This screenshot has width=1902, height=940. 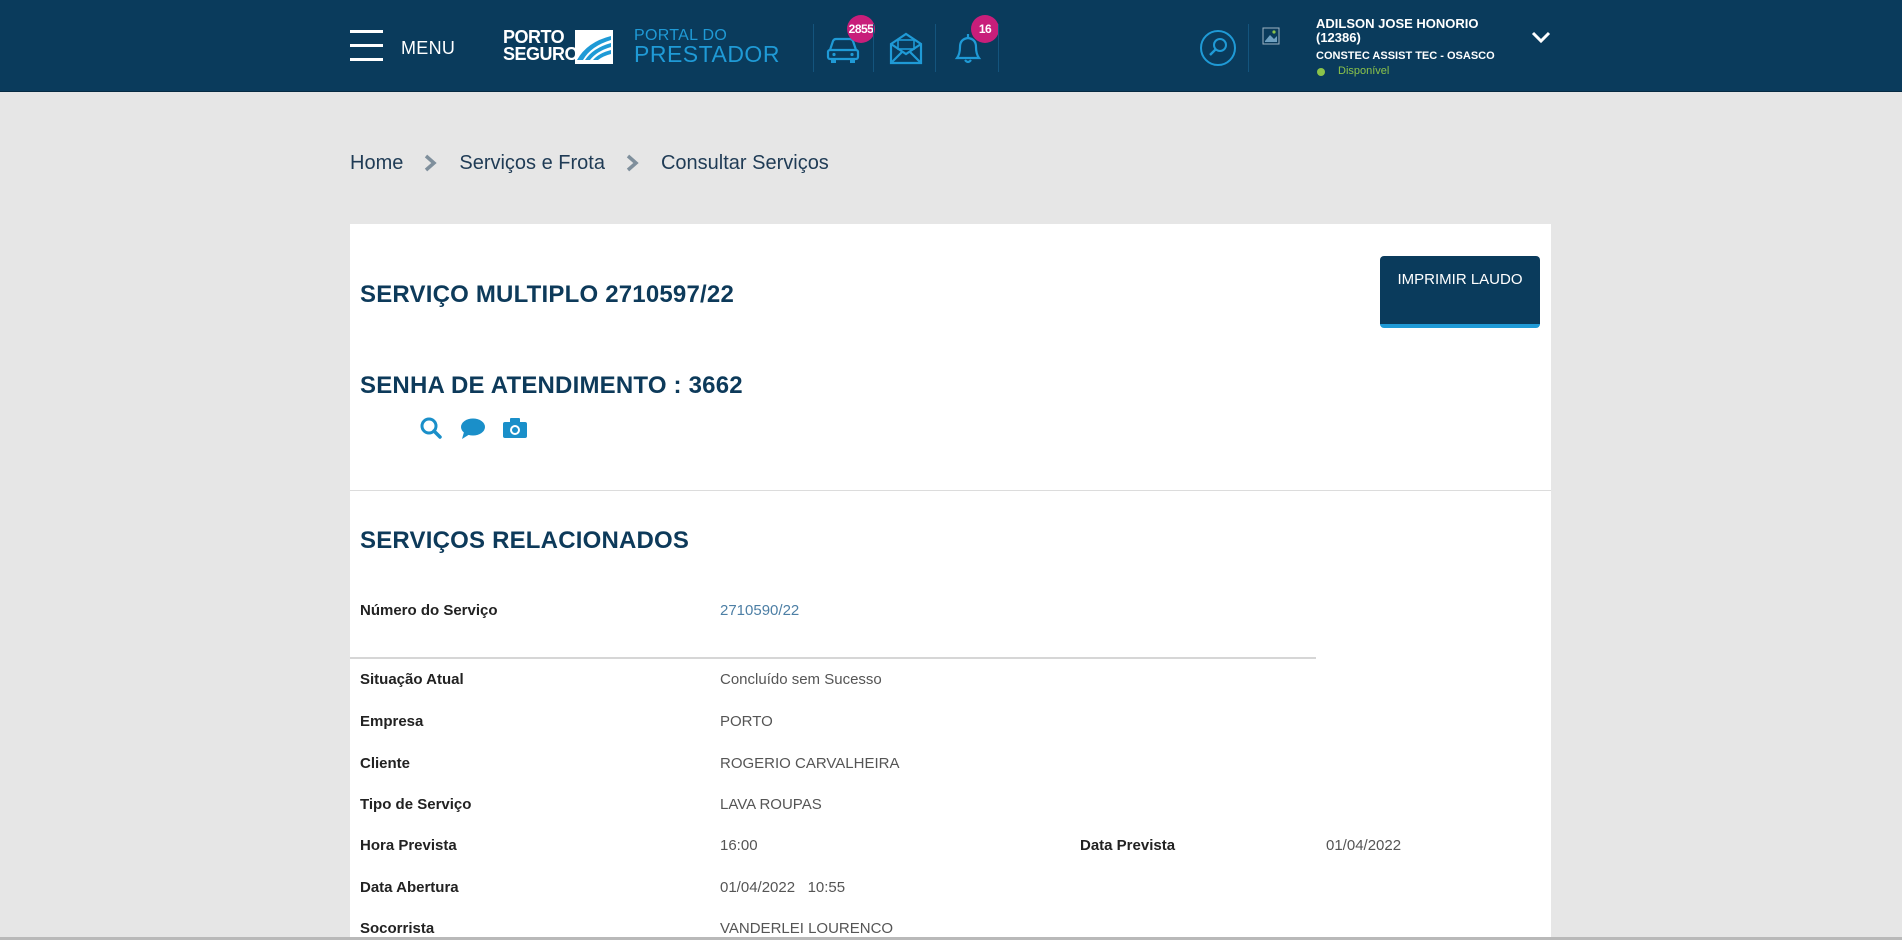 What do you see at coordinates (1364, 71) in the screenshot?
I see `user-status: Disponível` at bounding box center [1364, 71].